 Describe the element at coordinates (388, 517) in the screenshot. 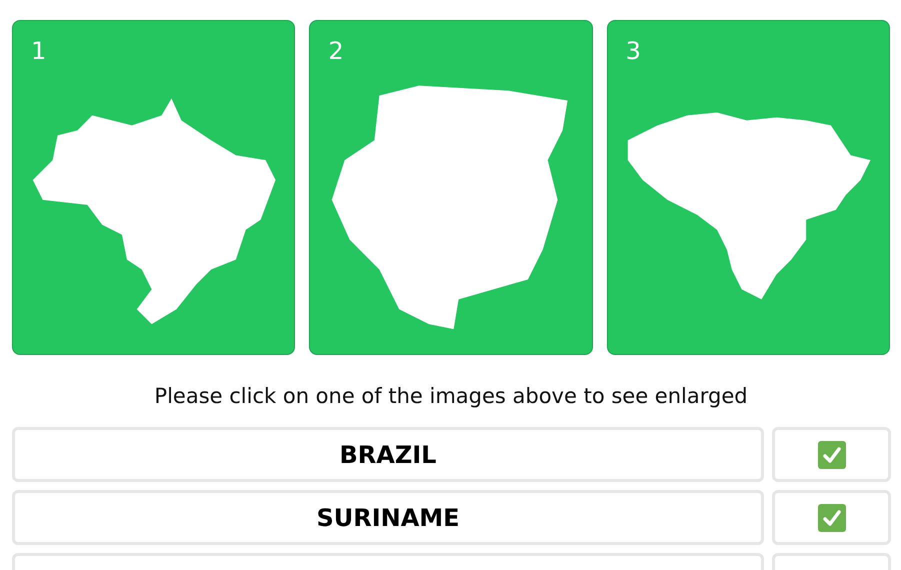

I see `answer-box: SURINAME` at that location.